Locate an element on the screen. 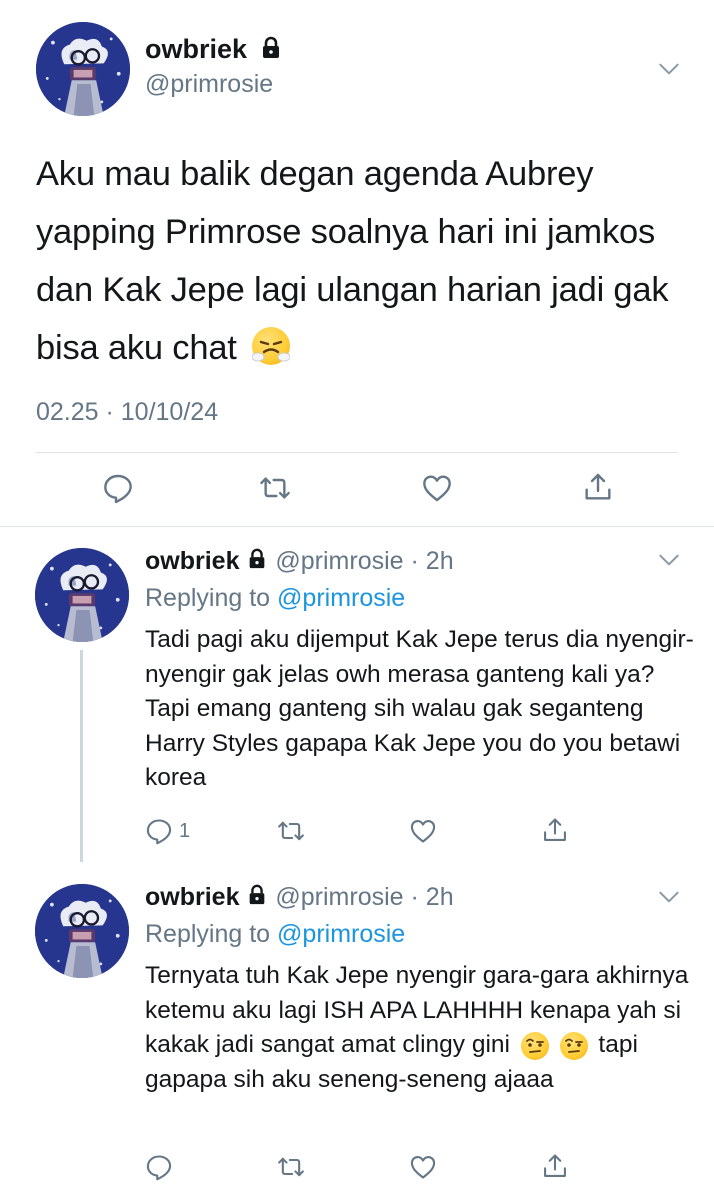 The width and height of the screenshot is (714, 1200). reply-count: 1 is located at coordinates (185, 830).